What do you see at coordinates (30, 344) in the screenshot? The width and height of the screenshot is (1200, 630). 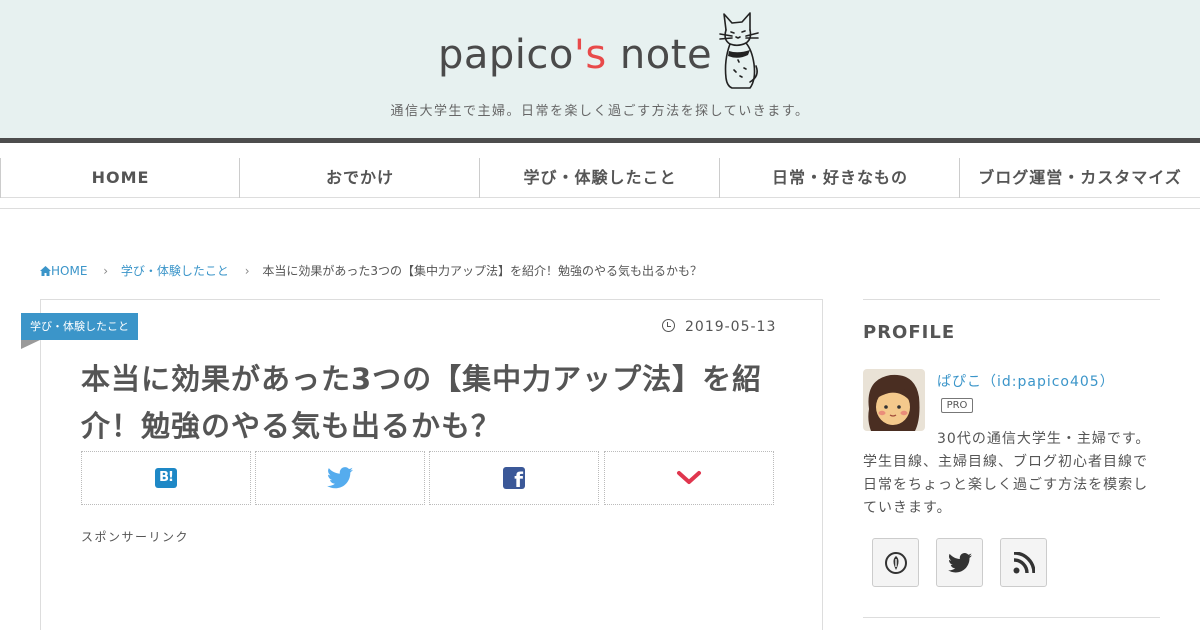 I see `category-label-fold` at bounding box center [30, 344].